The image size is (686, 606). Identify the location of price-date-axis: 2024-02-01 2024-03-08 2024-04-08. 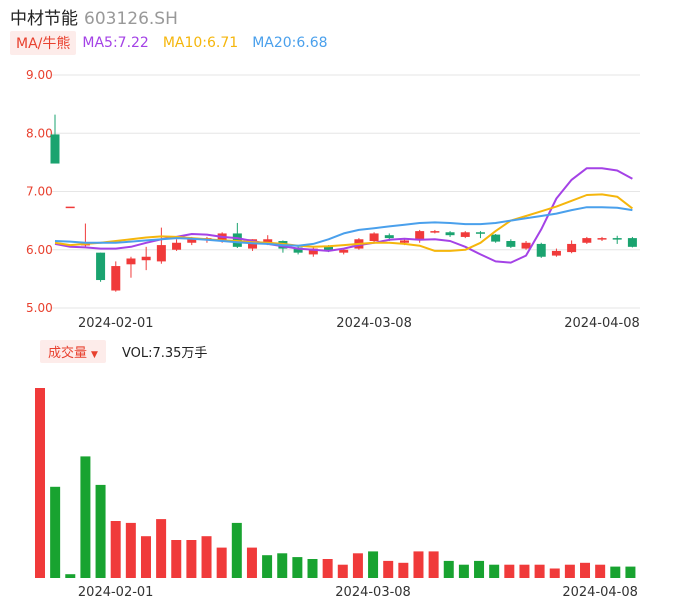
(359, 323).